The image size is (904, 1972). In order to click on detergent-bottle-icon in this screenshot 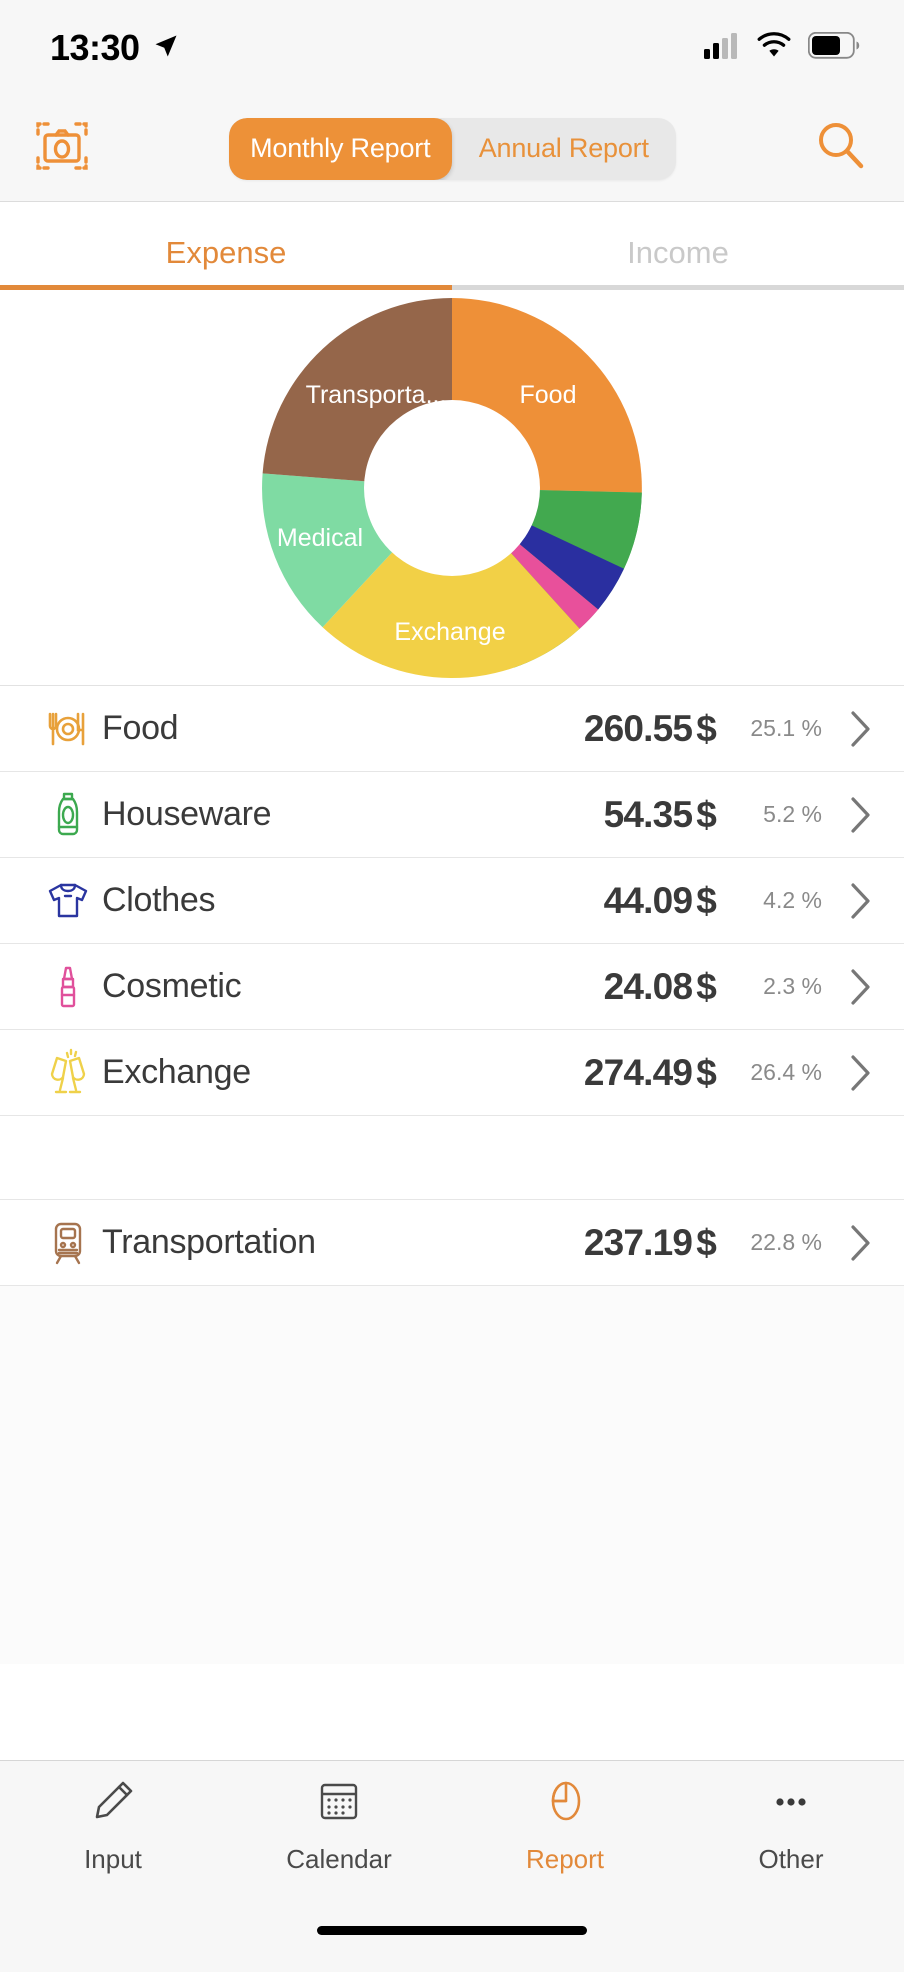, I will do `click(68, 815)`.